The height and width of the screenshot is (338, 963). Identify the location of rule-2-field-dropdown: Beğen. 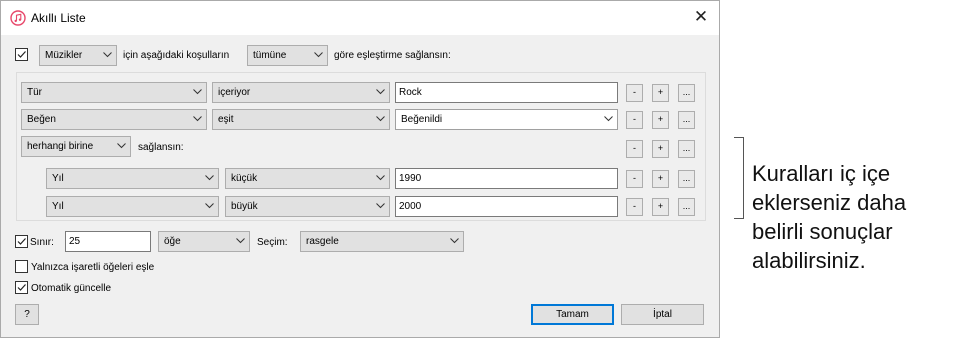
(114, 119).